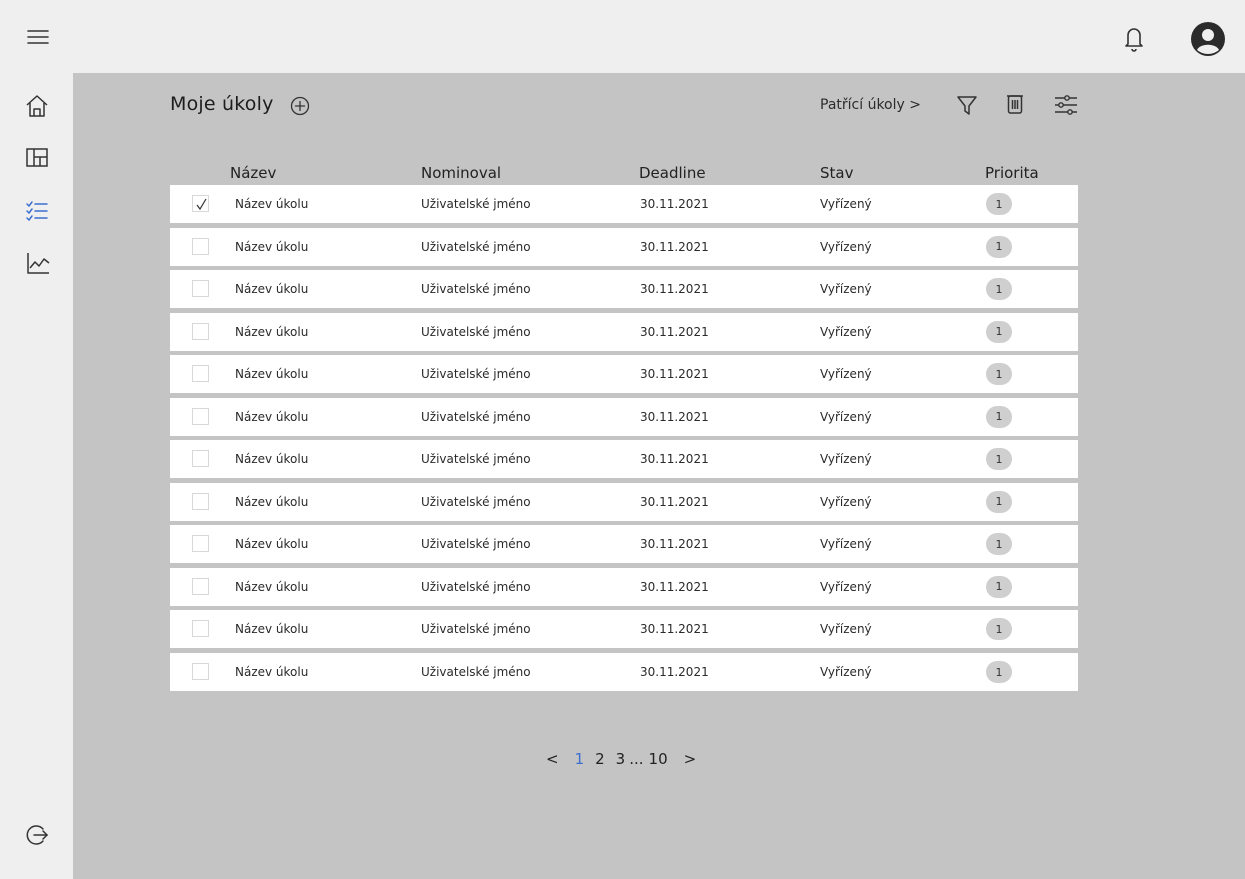 Image resolution: width=1245 pixels, height=879 pixels. Describe the element at coordinates (658, 759) in the screenshot. I see `pagination-page-last: 10` at that location.